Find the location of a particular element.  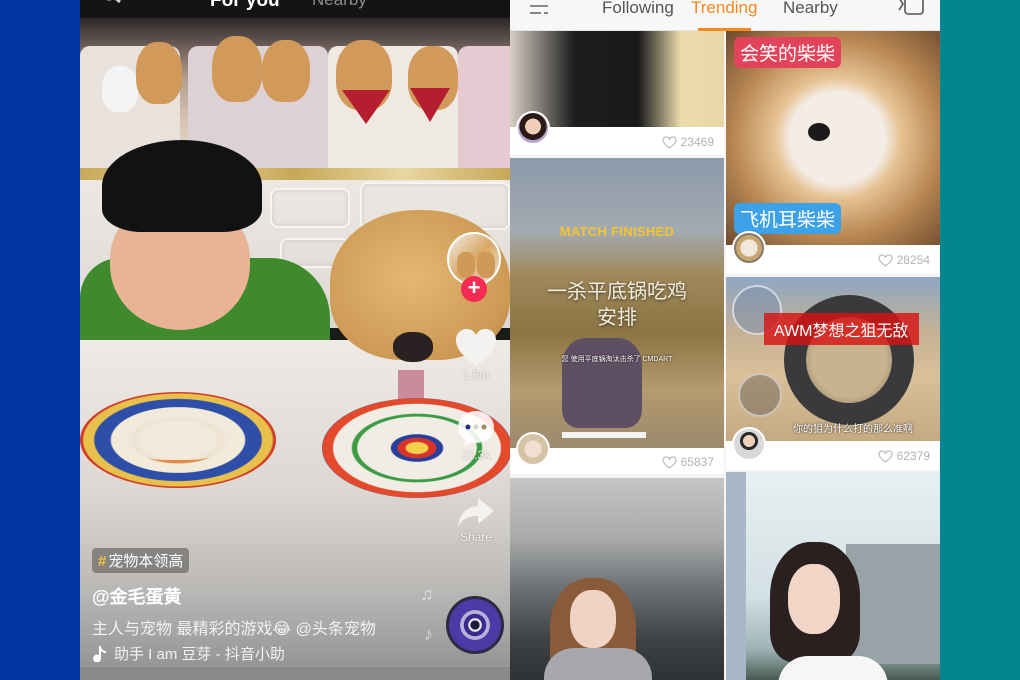

music-title: 助手 I am 豆芽 - 抖音小助 is located at coordinates (199, 654).